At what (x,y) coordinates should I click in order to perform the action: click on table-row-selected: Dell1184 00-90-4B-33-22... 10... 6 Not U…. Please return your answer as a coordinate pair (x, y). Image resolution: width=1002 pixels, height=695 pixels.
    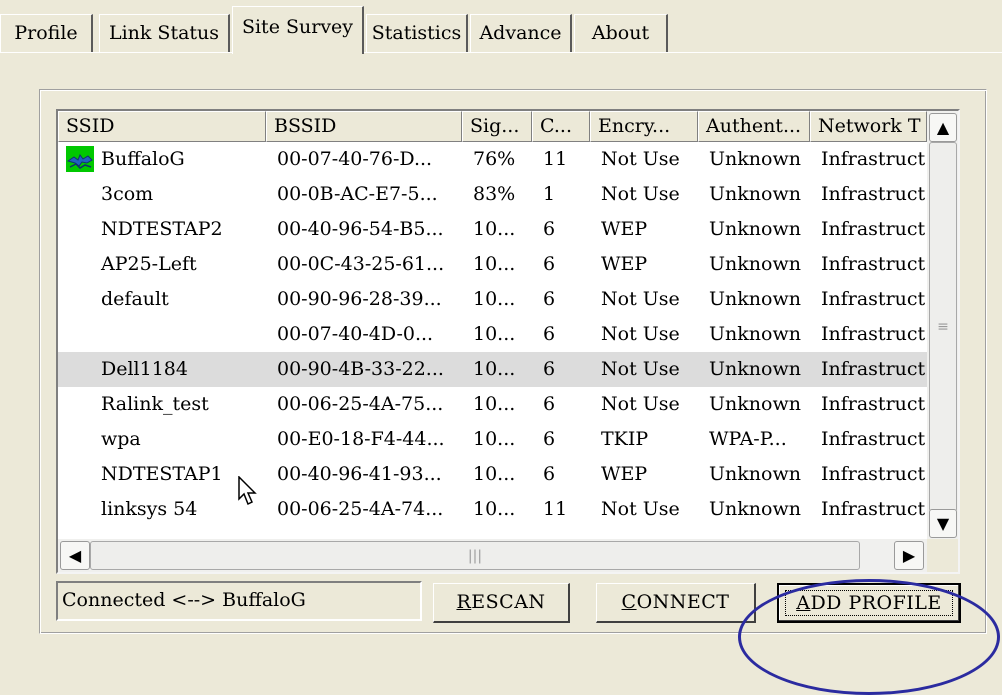
    Looking at the image, I should click on (492, 369).